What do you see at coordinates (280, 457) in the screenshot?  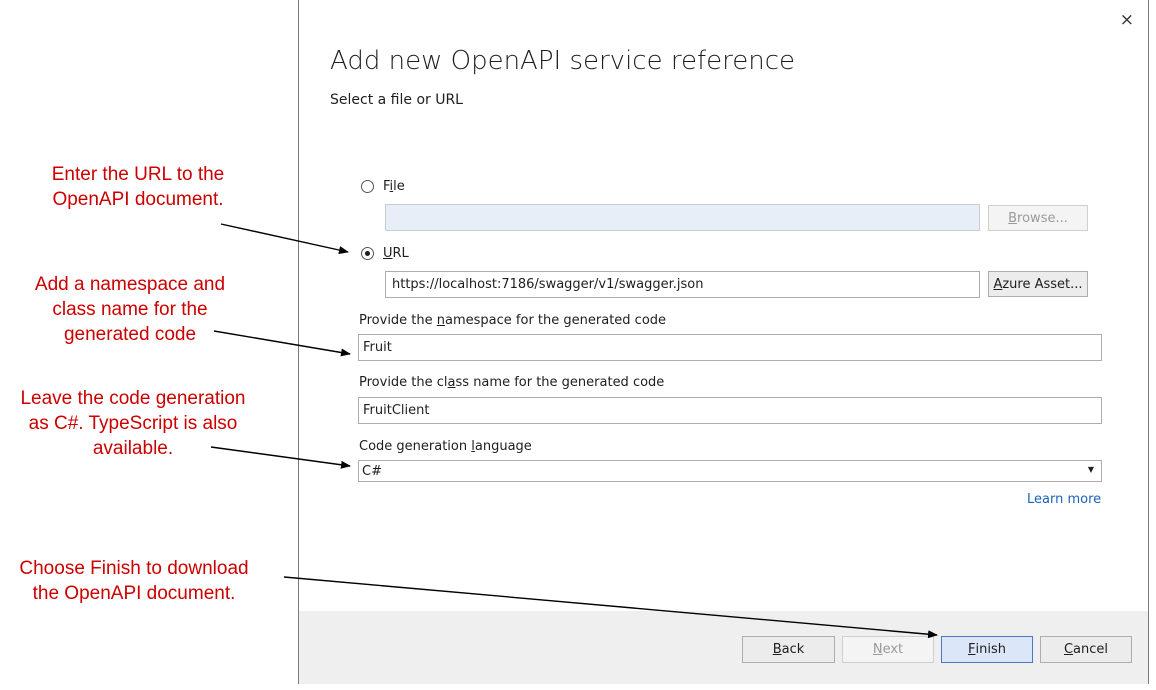 I see `arrow-to-language-select` at bounding box center [280, 457].